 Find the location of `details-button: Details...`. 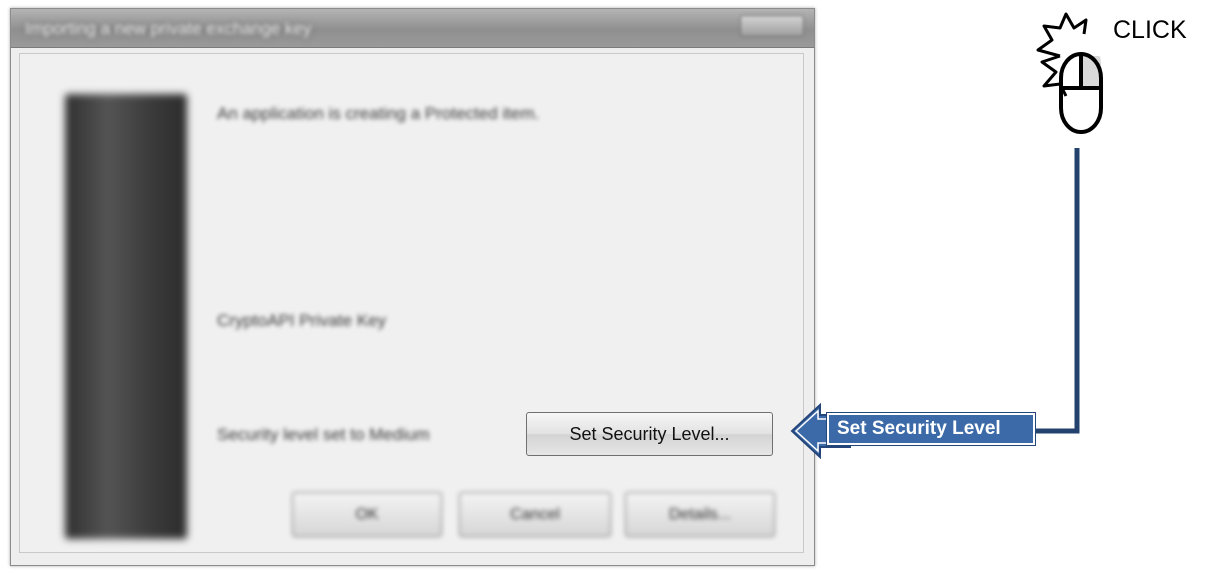

details-button: Details... is located at coordinates (700, 514).